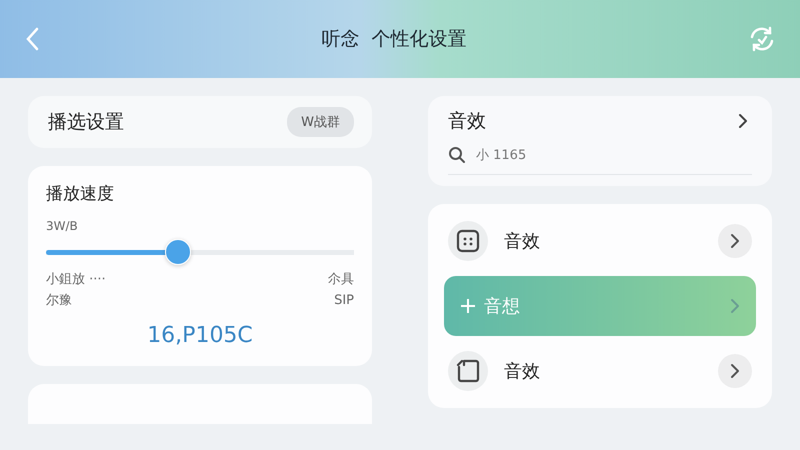 This screenshot has height=450, width=800. Describe the element at coordinates (762, 39) in the screenshot. I see `sync-icon` at that location.